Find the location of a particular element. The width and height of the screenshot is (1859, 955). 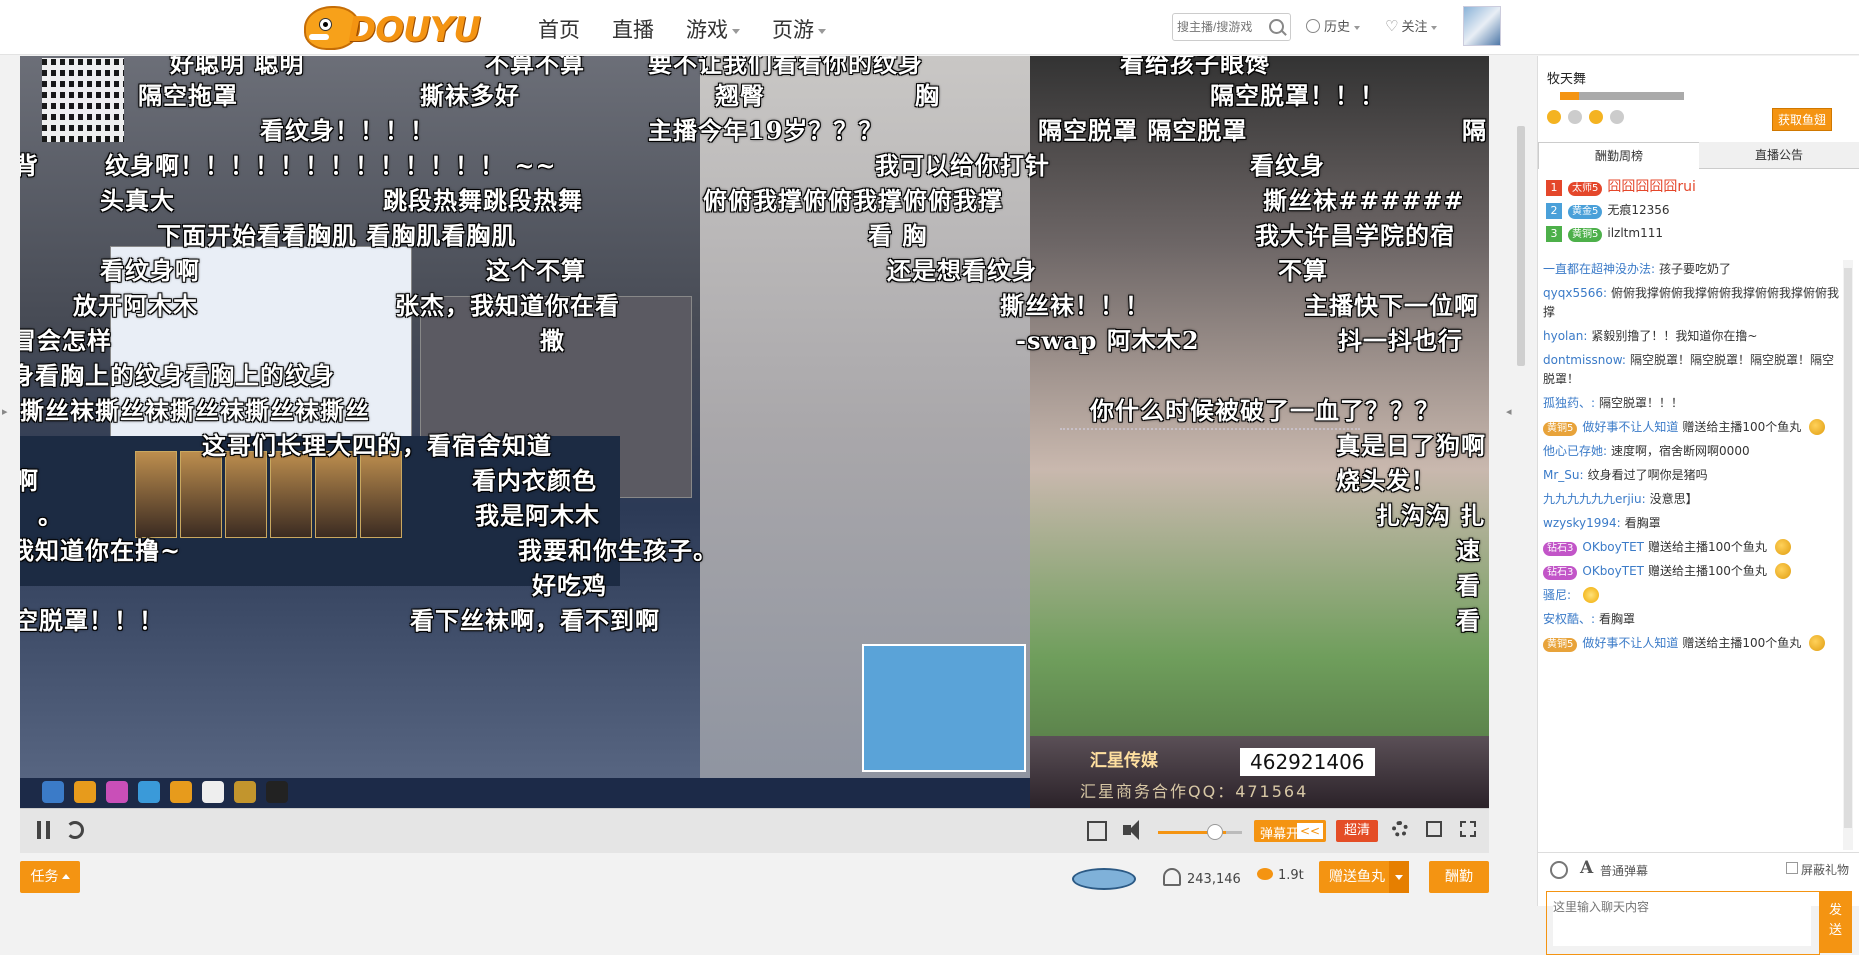

barrage-comment: 抖一抖也行 is located at coordinates (1400, 340).